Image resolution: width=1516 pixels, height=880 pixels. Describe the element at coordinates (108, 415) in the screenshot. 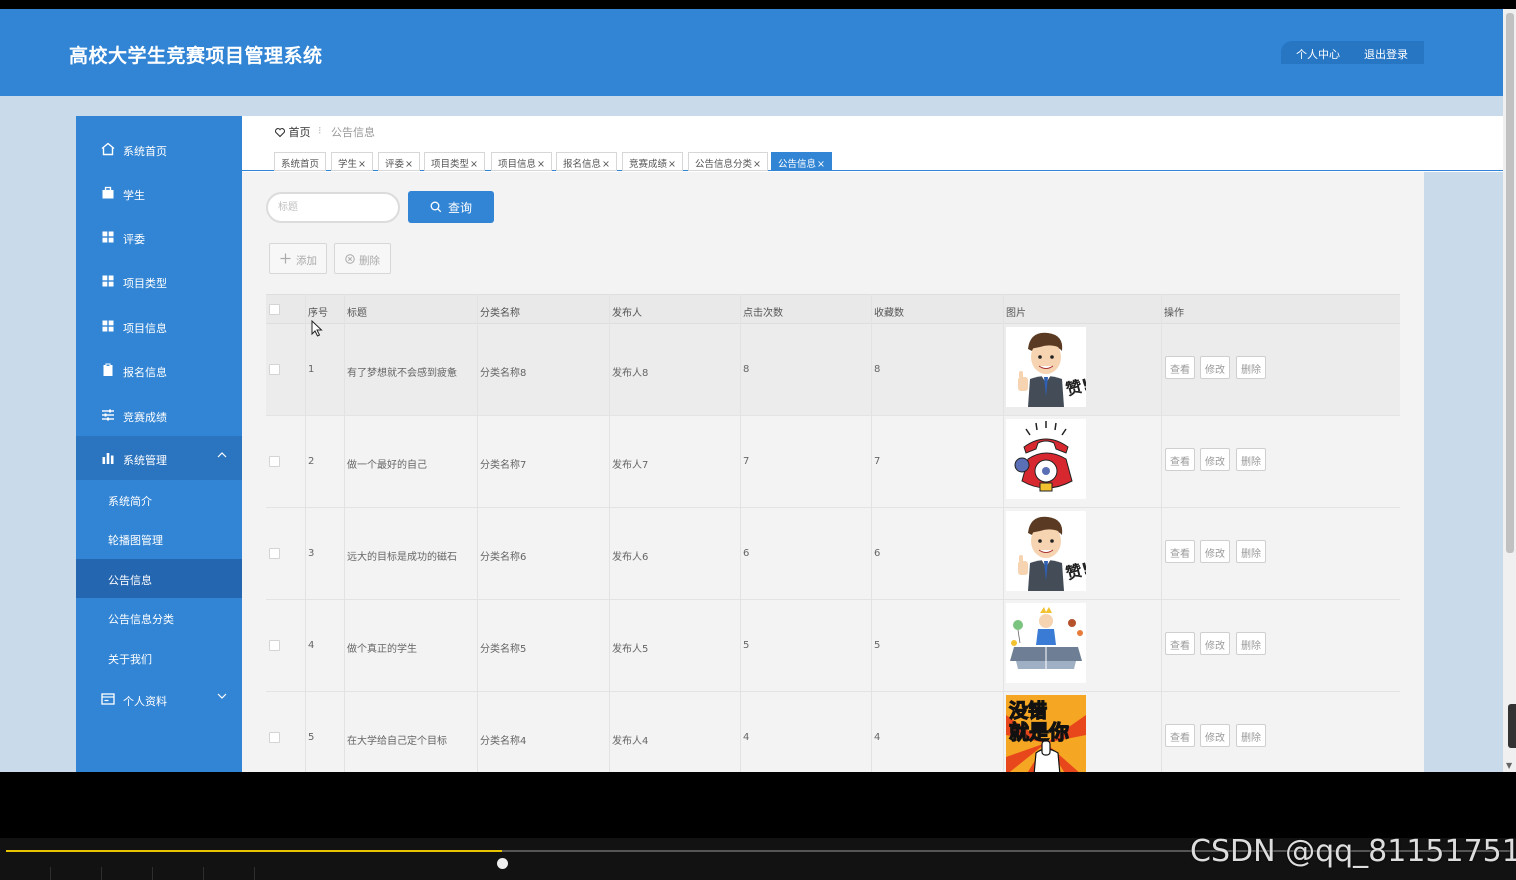

I see `sliders-icon` at that location.